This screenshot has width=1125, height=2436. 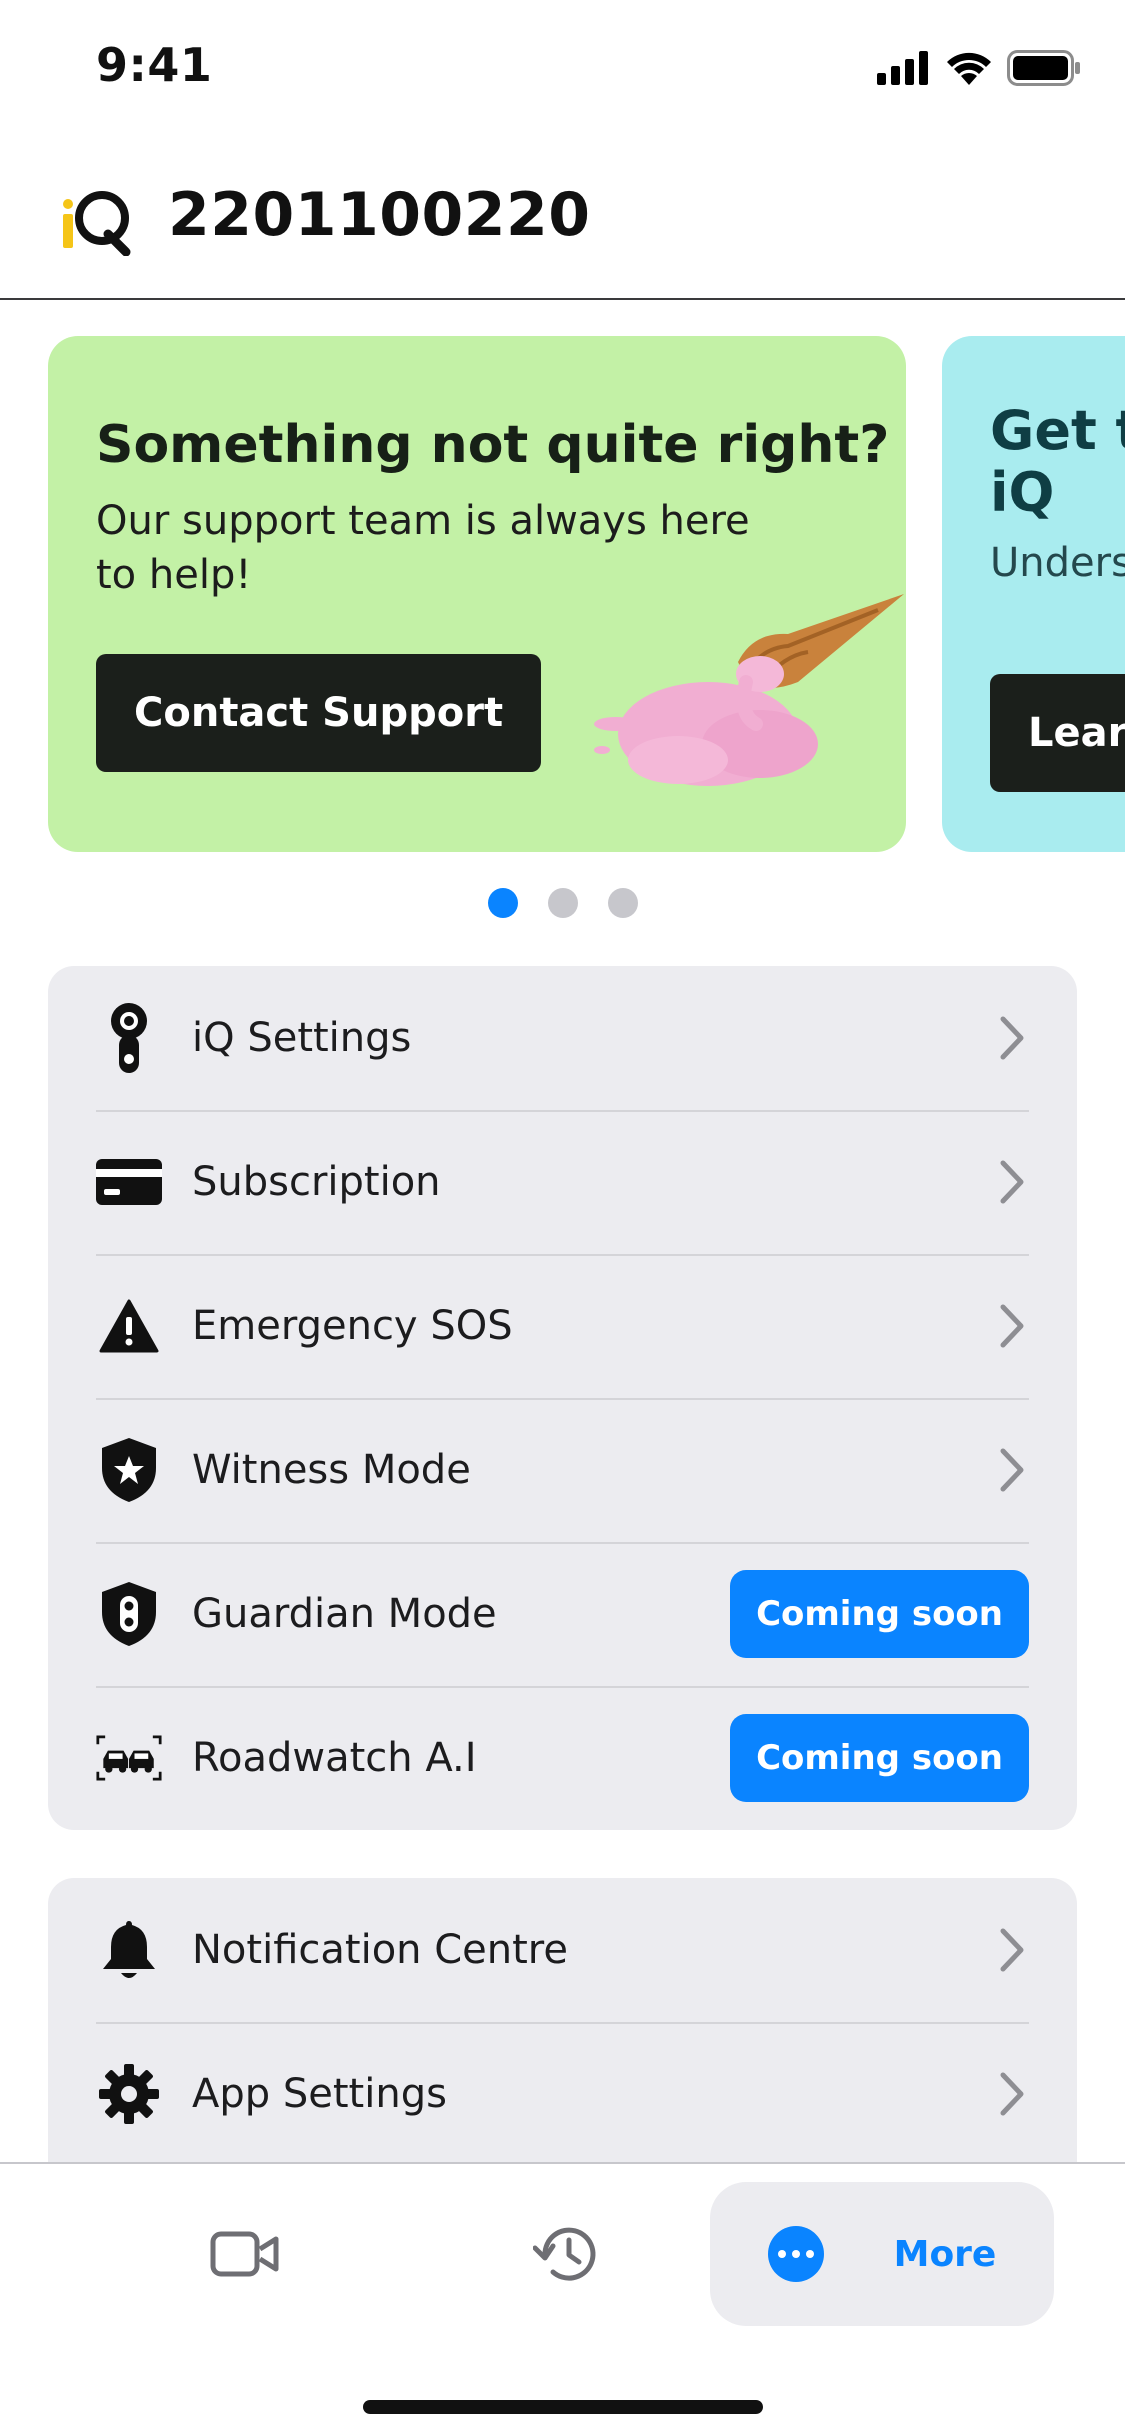 What do you see at coordinates (562, 2094) in the screenshot?
I see `menu-item-app-settings: App Settings` at bounding box center [562, 2094].